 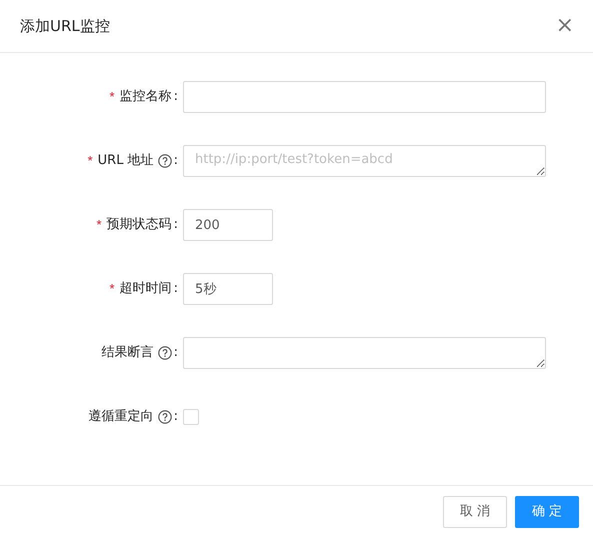 What do you see at coordinates (364, 97) in the screenshot?
I see `text-field` at bounding box center [364, 97].